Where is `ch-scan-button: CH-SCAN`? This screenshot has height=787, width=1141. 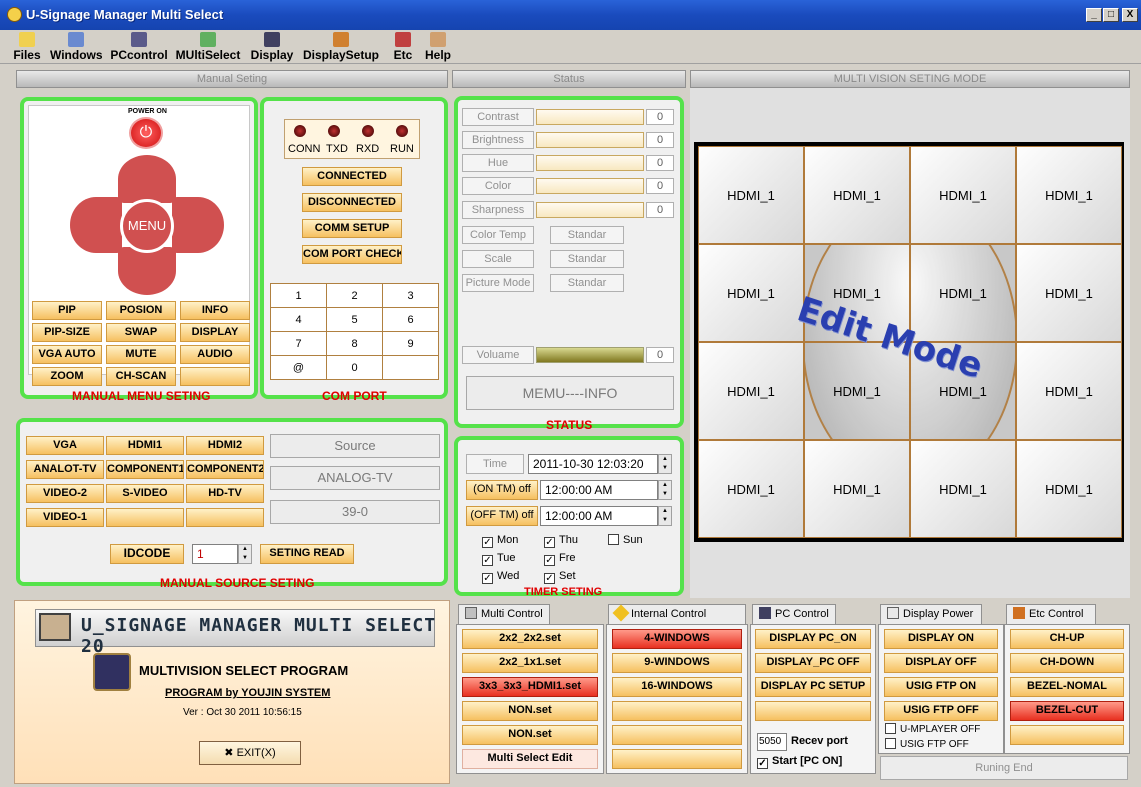 ch-scan-button: CH-SCAN is located at coordinates (141, 376).